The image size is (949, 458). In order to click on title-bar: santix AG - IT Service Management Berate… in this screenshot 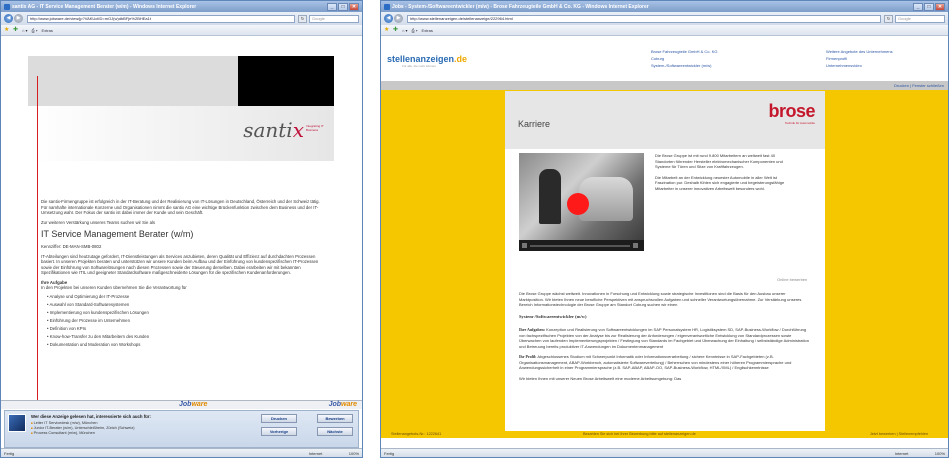, I will do `click(181, 6)`.